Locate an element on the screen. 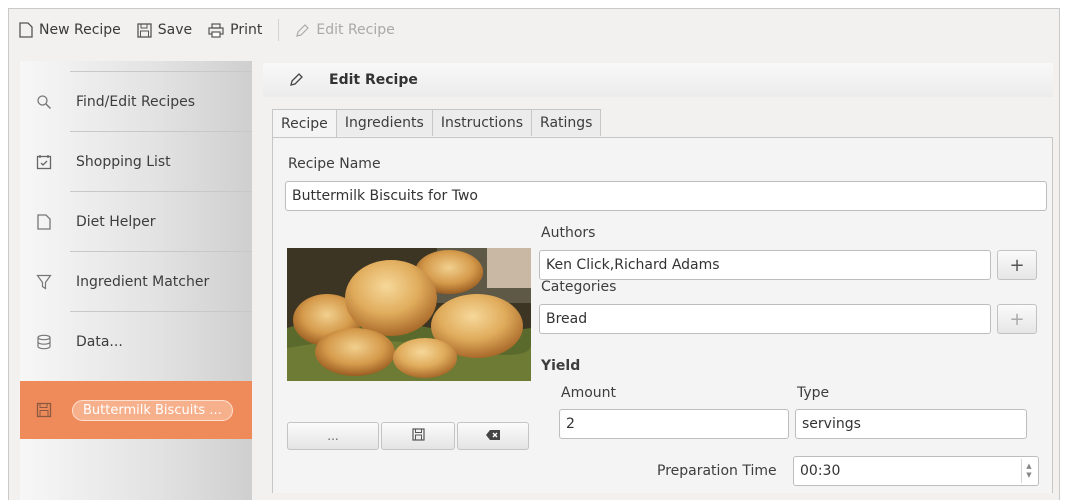 This screenshot has height=500, width=1069. tab-label: Recipe is located at coordinates (304, 124).